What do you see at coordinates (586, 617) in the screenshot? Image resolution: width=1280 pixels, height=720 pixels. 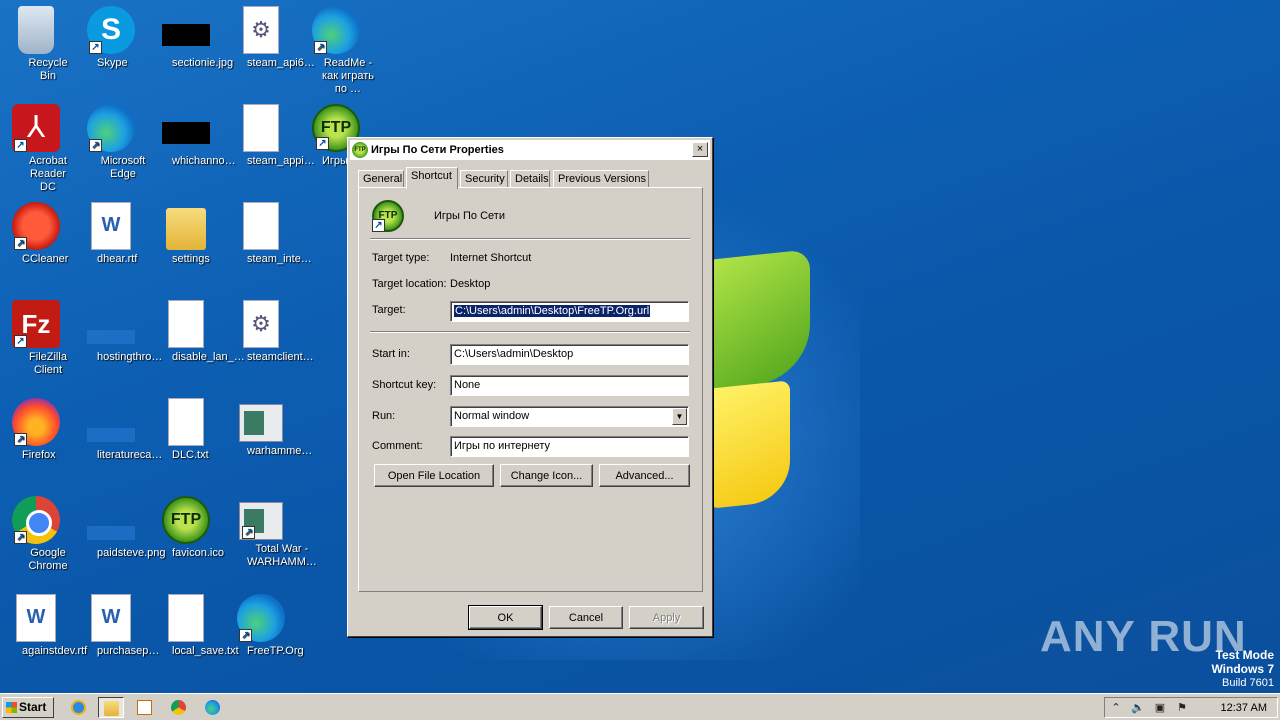 I see `cancel-button: Cancel` at bounding box center [586, 617].